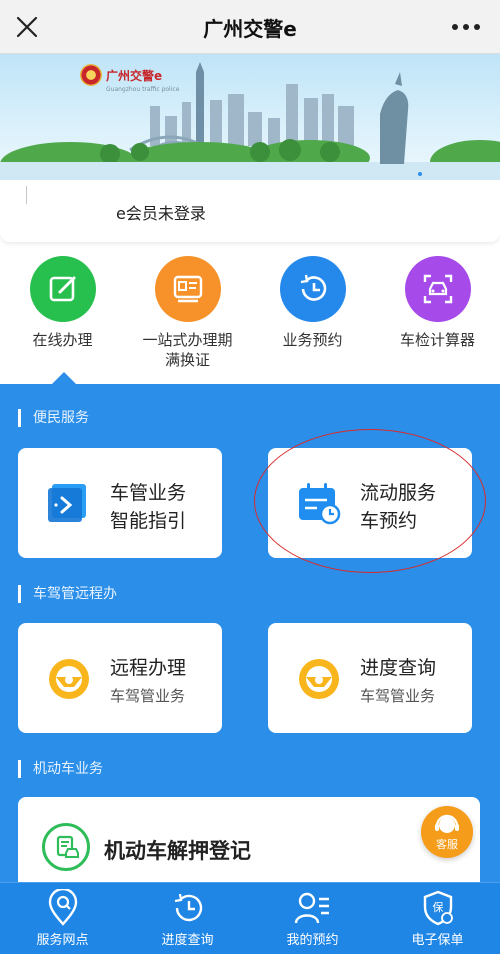 Image resolution: width=500 pixels, height=954 pixels. Describe the element at coordinates (64, 378) in the screenshot. I see `pointer-arrow` at that location.